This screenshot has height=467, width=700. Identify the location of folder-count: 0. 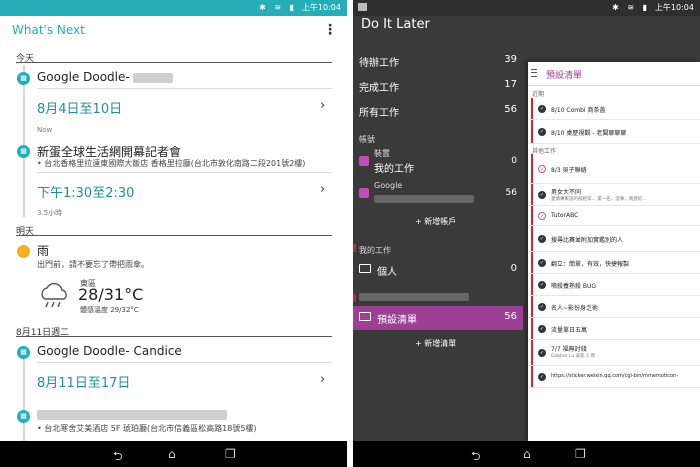
(513, 268).